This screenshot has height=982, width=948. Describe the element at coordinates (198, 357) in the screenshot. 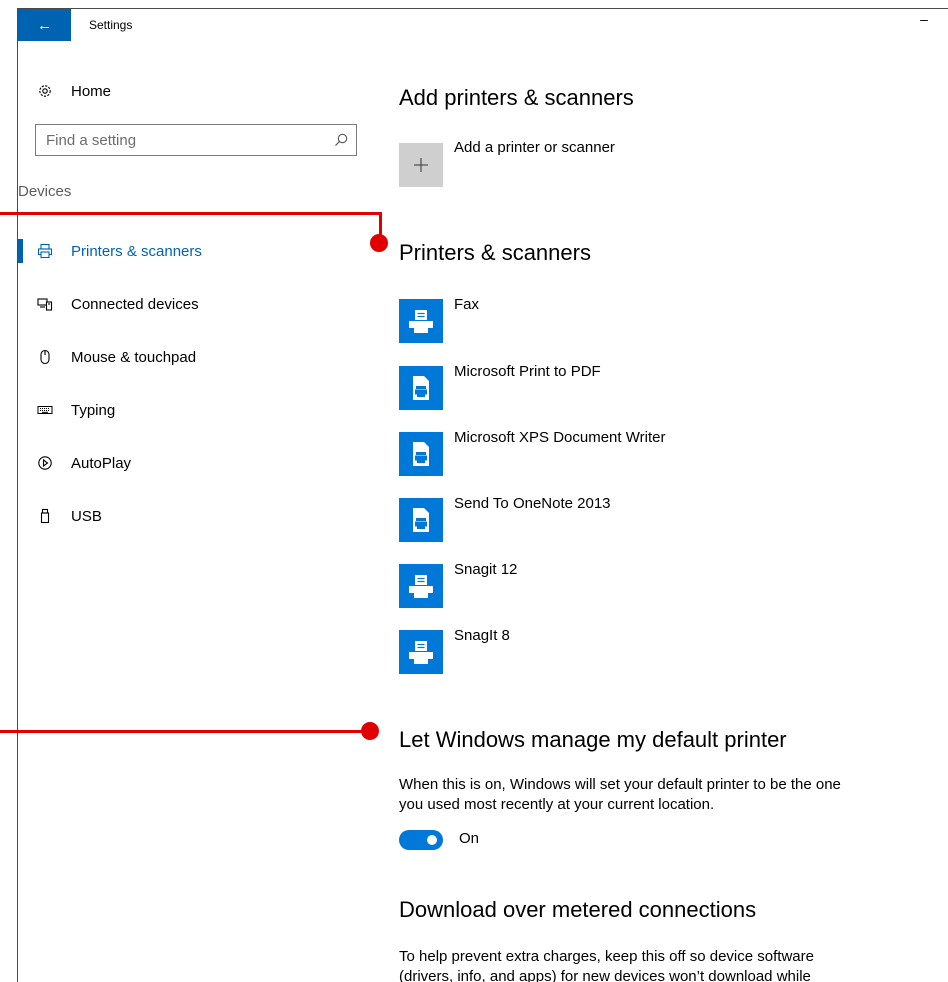

I see `sidebar-item-mouse-touchpad: Mouse & touchpad` at that location.